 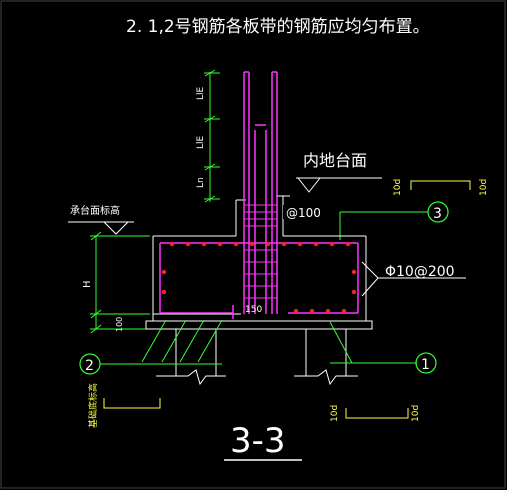 What do you see at coordinates (119, 324) in the screenshot?
I see `base-100-label: 100` at bounding box center [119, 324].